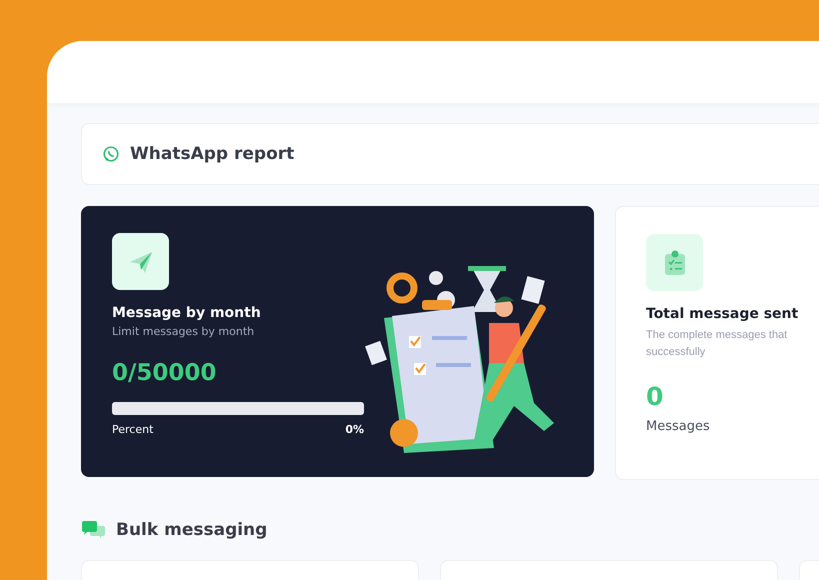  Describe the element at coordinates (717, 344) in the screenshot. I see `card-subtitle: The complete messages that successfully` at that location.